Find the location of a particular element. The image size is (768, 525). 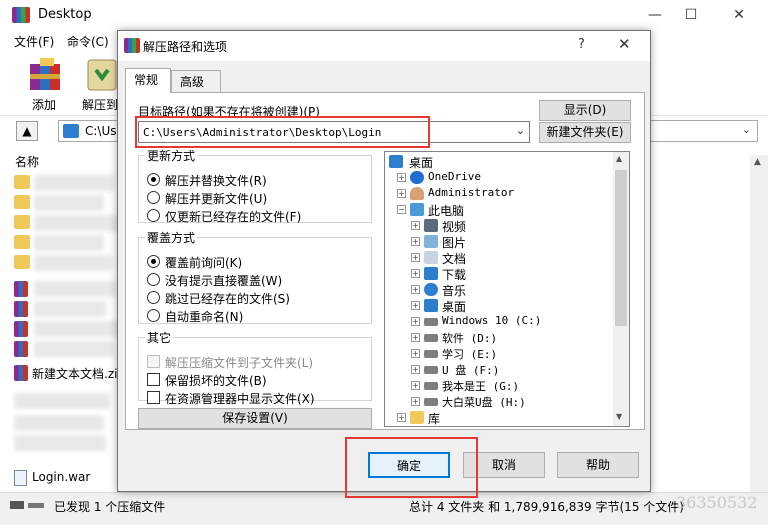

destination-path-combo: ⌄ is located at coordinates (334, 132).